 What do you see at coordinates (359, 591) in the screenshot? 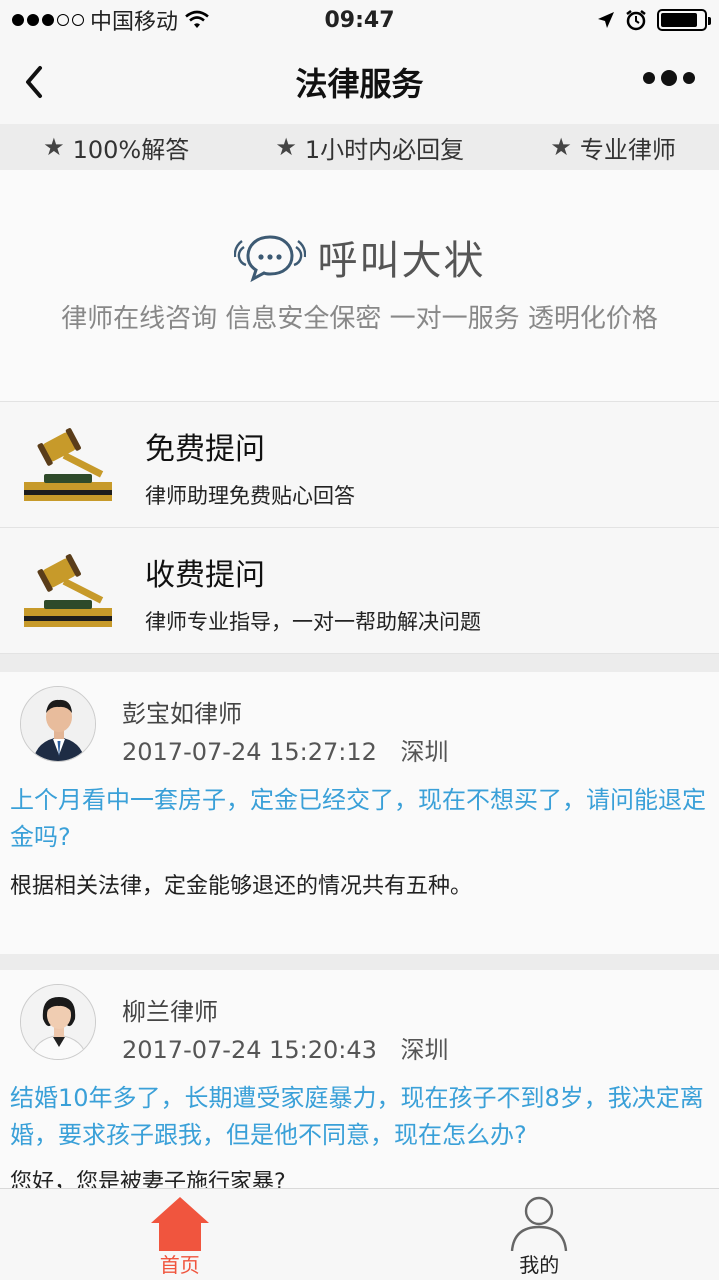
I see `paid-question-option: 收费提问 律师专业指导，一对一帮助解决问题` at bounding box center [359, 591].